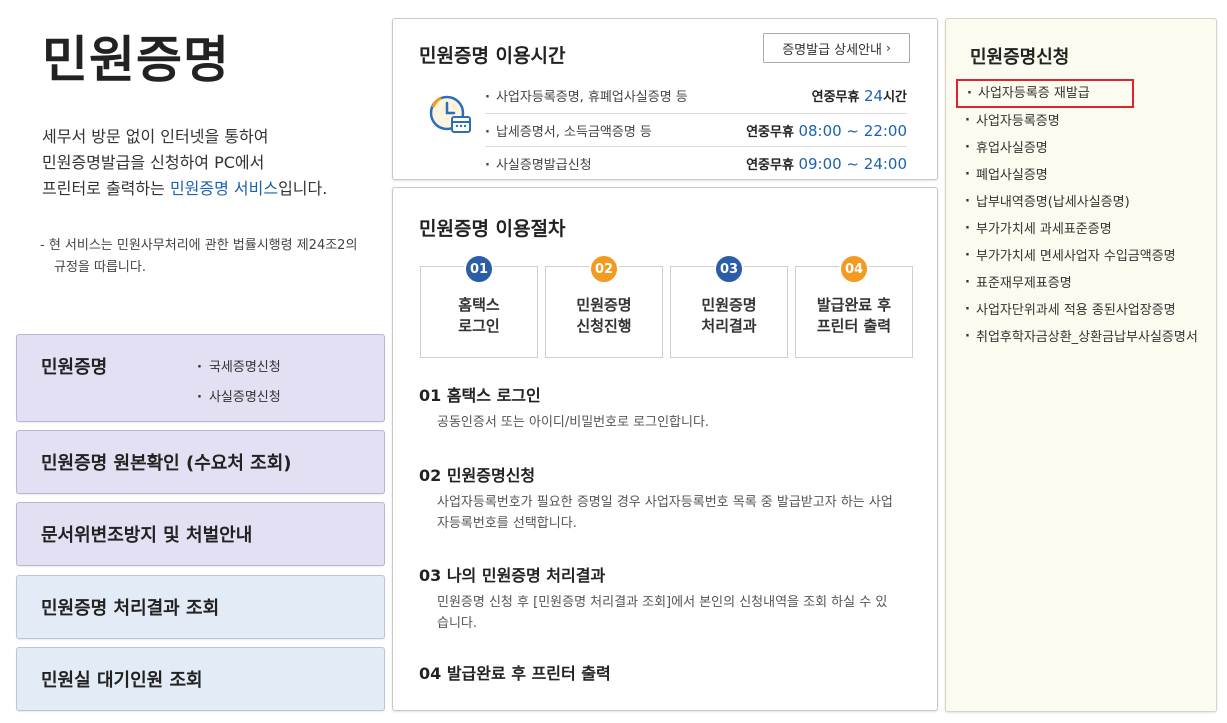 The image size is (1227, 723). I want to click on menu-waiting-inquiry: 민원실 대기인원 조회, so click(200, 679).